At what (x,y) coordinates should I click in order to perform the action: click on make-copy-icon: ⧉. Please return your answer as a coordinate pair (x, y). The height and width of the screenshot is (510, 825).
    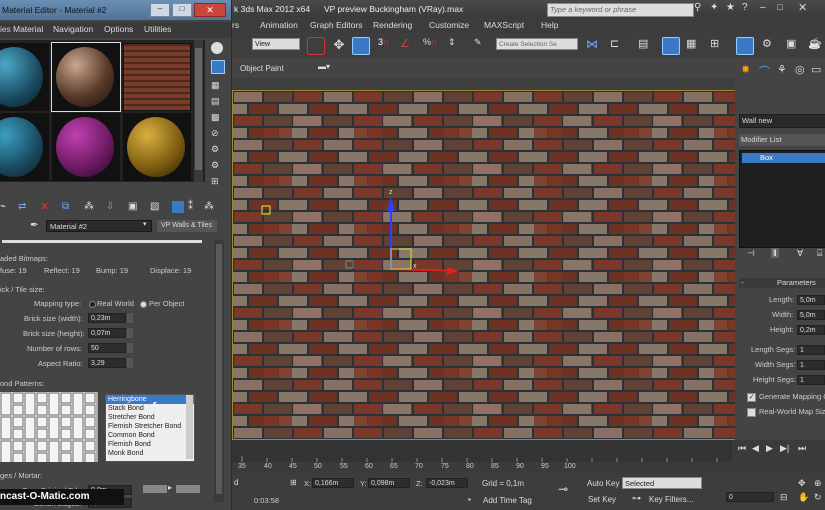
    Looking at the image, I should click on (65, 206).